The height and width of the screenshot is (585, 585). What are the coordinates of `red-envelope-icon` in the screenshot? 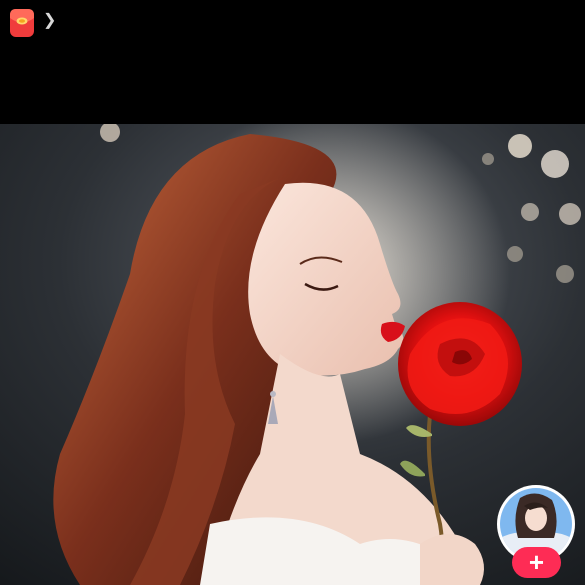 It's located at (22, 23).